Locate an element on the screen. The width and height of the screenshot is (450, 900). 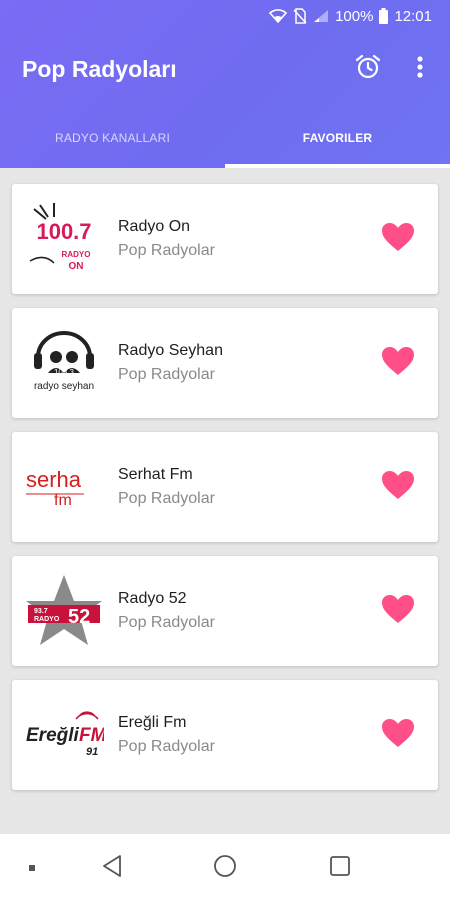
svg-text: 91 is located at coordinates (92, 752).